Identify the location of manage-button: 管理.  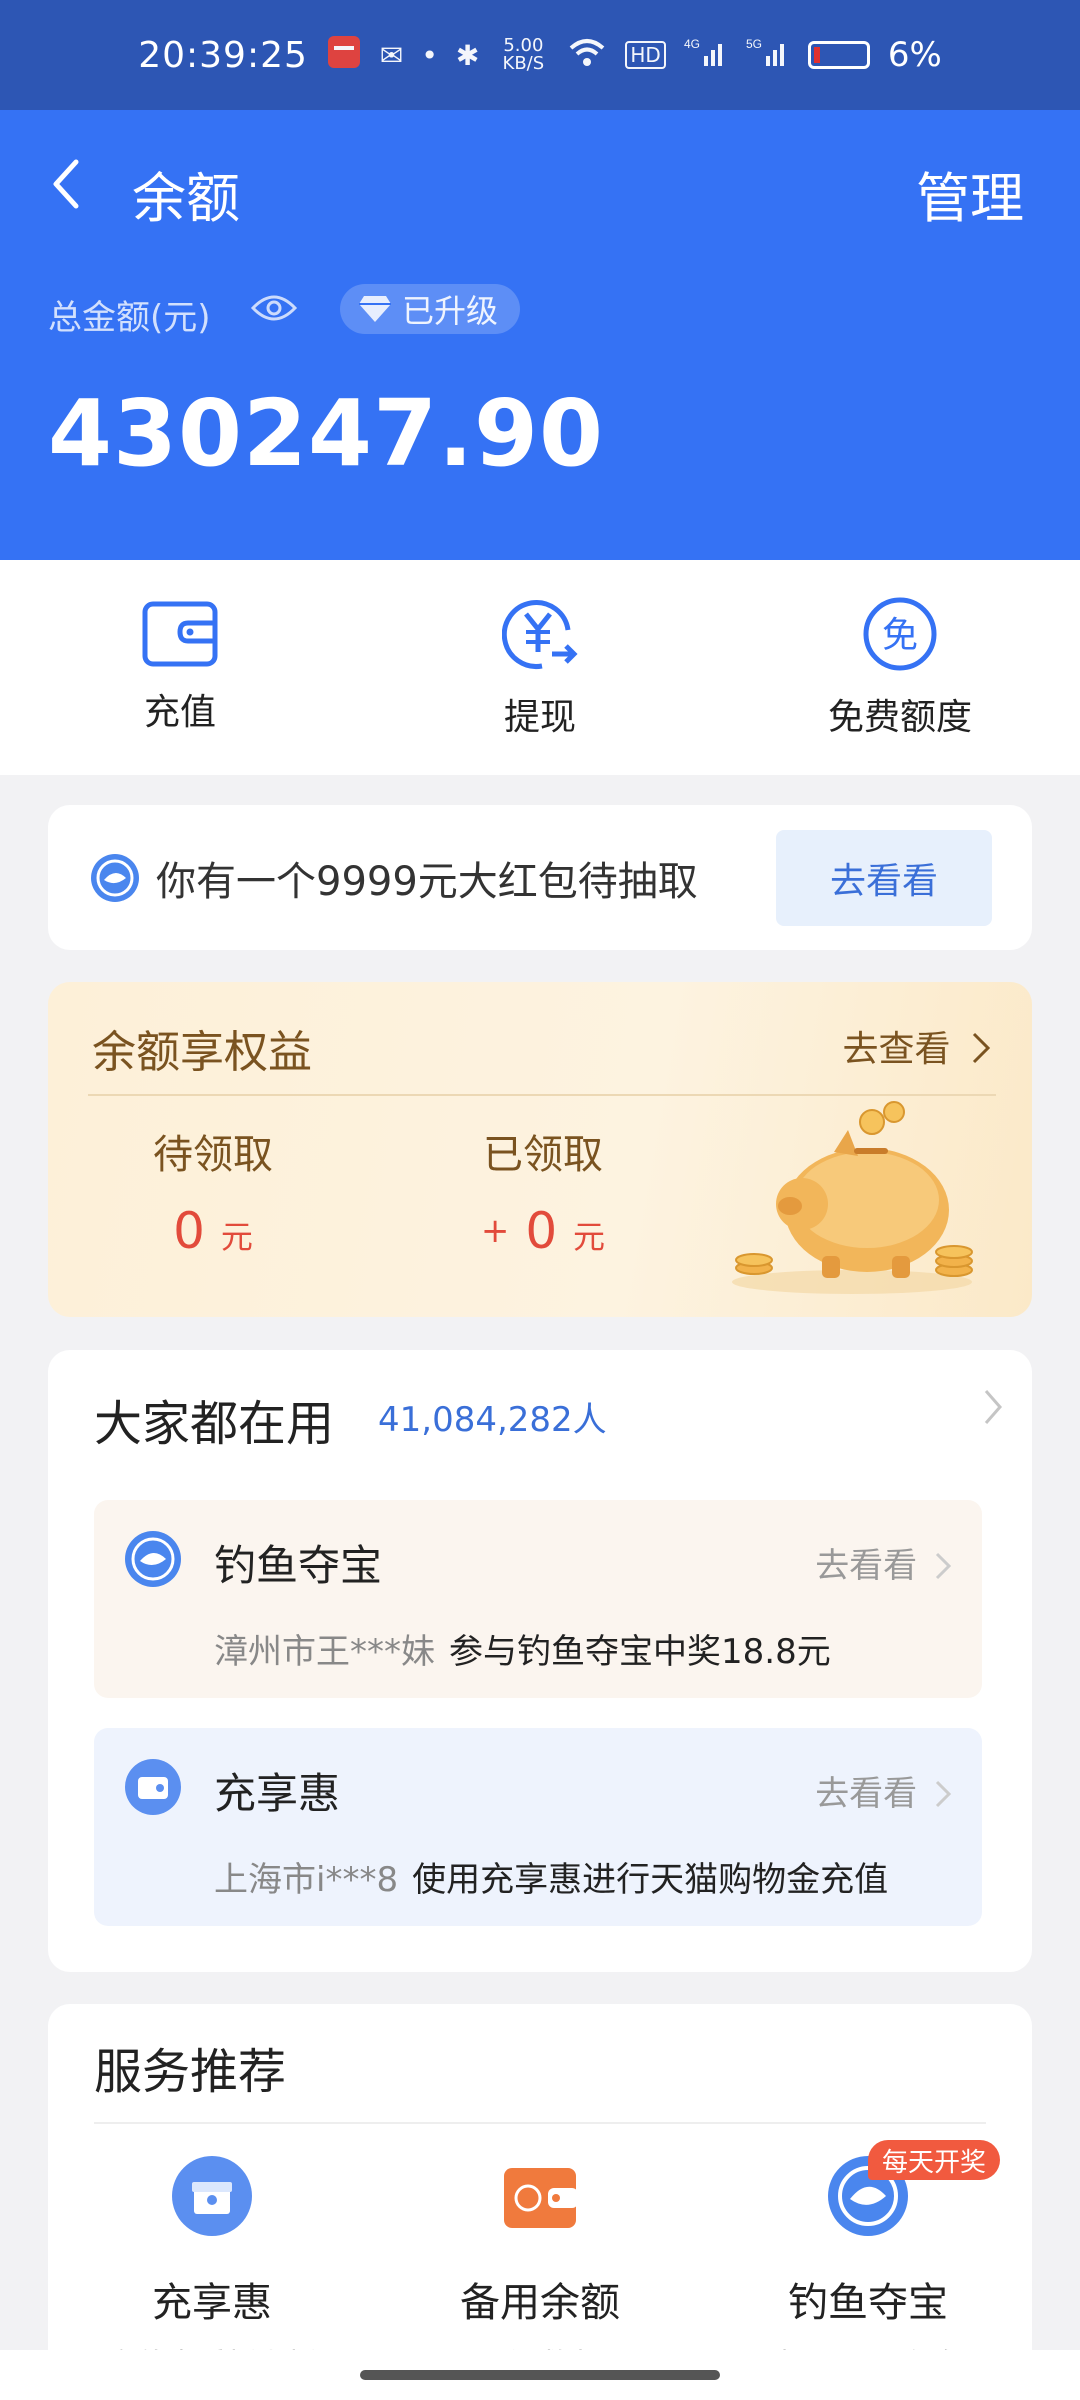
(970, 193).